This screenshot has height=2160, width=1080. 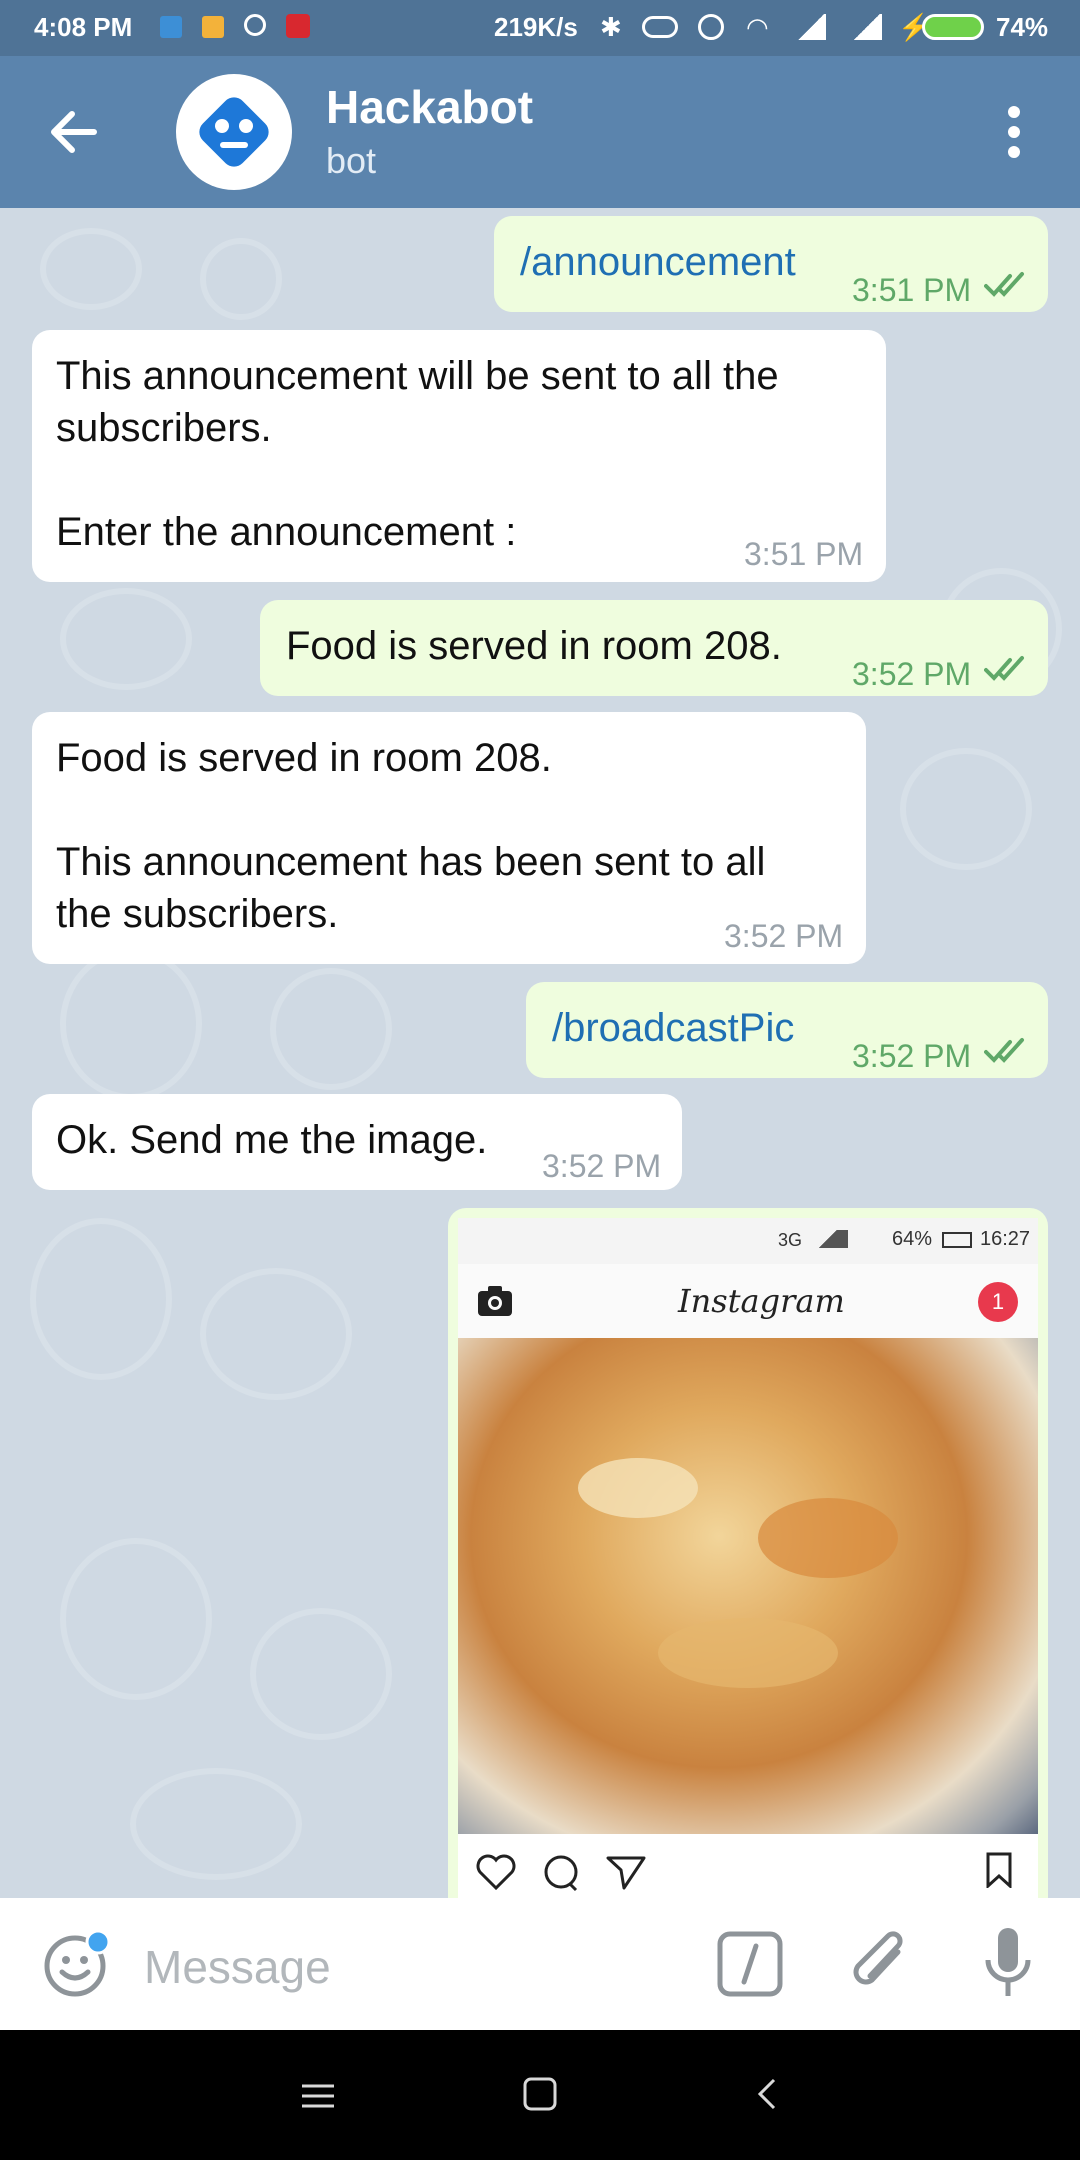 I want to click on comment-icon, so click(x=561, y=1873).